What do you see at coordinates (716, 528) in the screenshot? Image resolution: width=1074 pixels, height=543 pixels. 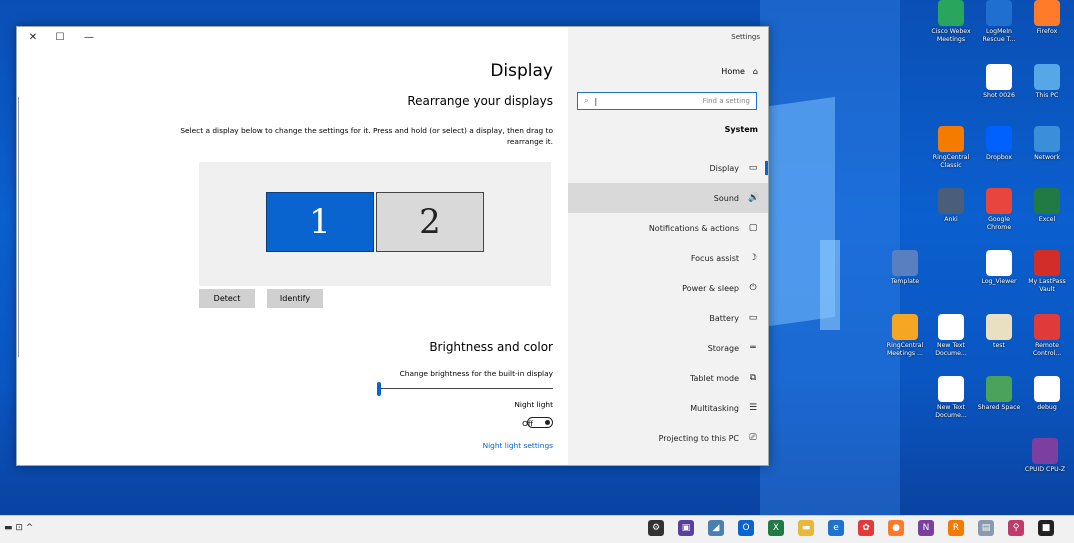 I see `app-icon: ◢` at bounding box center [716, 528].